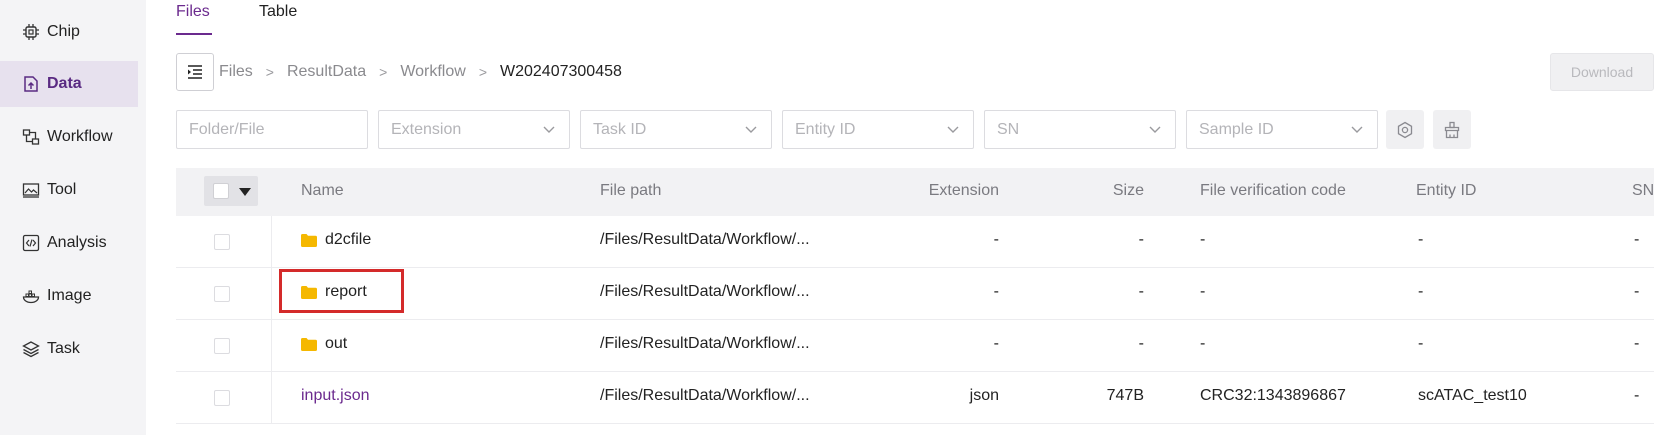 The image size is (1654, 435). What do you see at coordinates (31, 243) in the screenshot?
I see `analysis-icon` at bounding box center [31, 243].